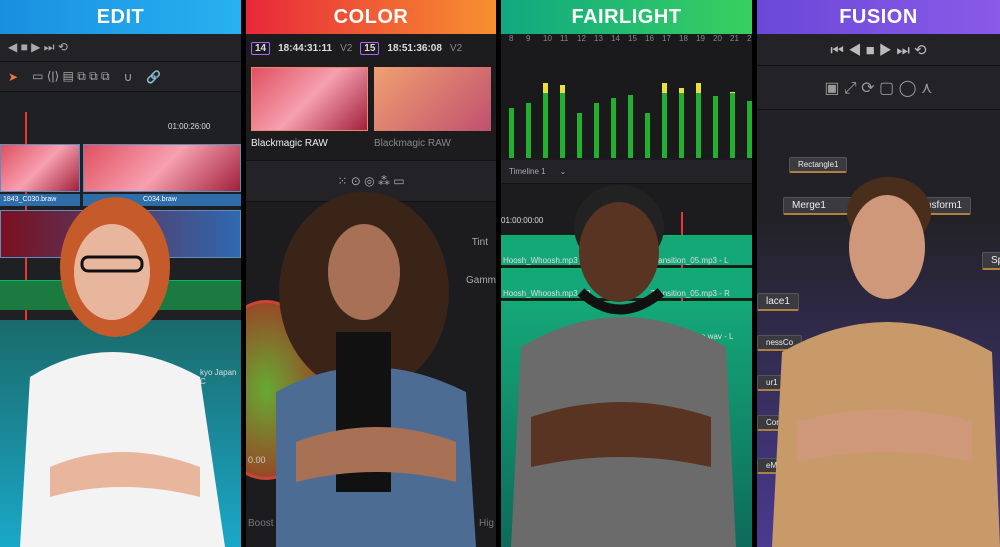  Describe the element at coordinates (13, 77) in the screenshot. I see `pointer-icon: ➤` at that location.